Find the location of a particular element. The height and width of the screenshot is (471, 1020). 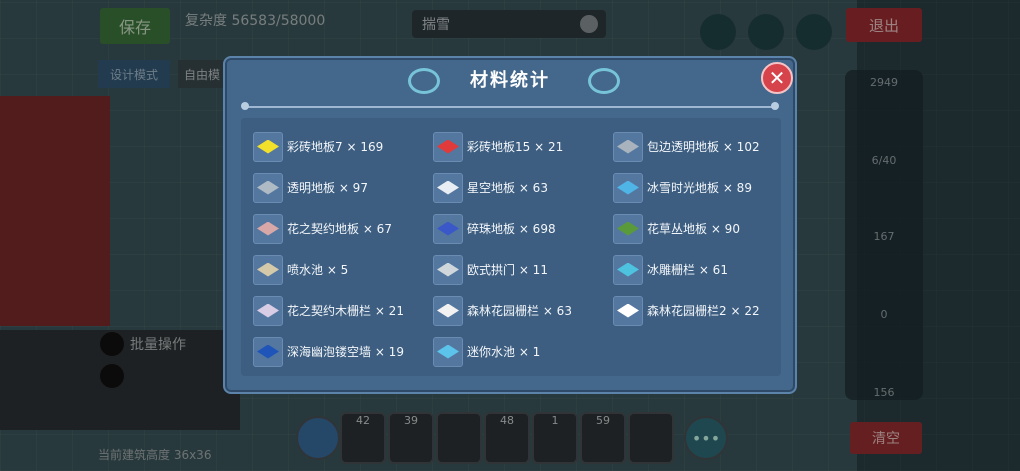

material-item: 彩砖地板7 × 169 is located at coordinates (343, 146).